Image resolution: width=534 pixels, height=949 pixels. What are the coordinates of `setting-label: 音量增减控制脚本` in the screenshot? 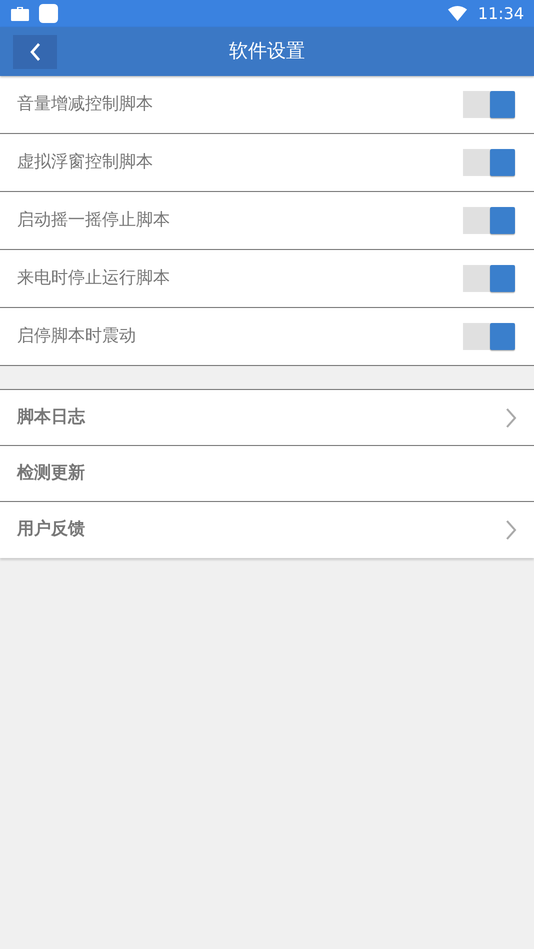 It's located at (85, 104).